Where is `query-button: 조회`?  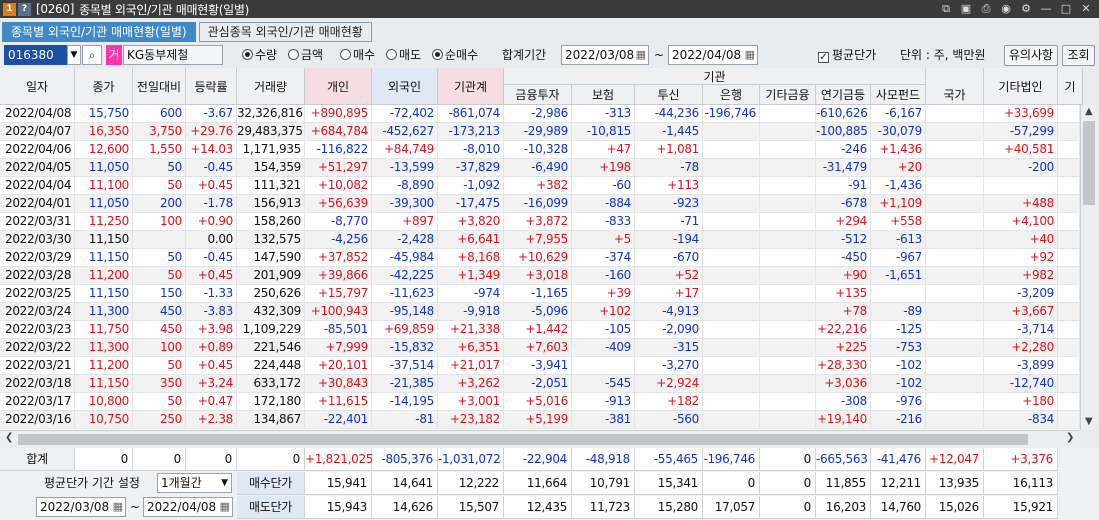
query-button: 조회 is located at coordinates (1078, 55).